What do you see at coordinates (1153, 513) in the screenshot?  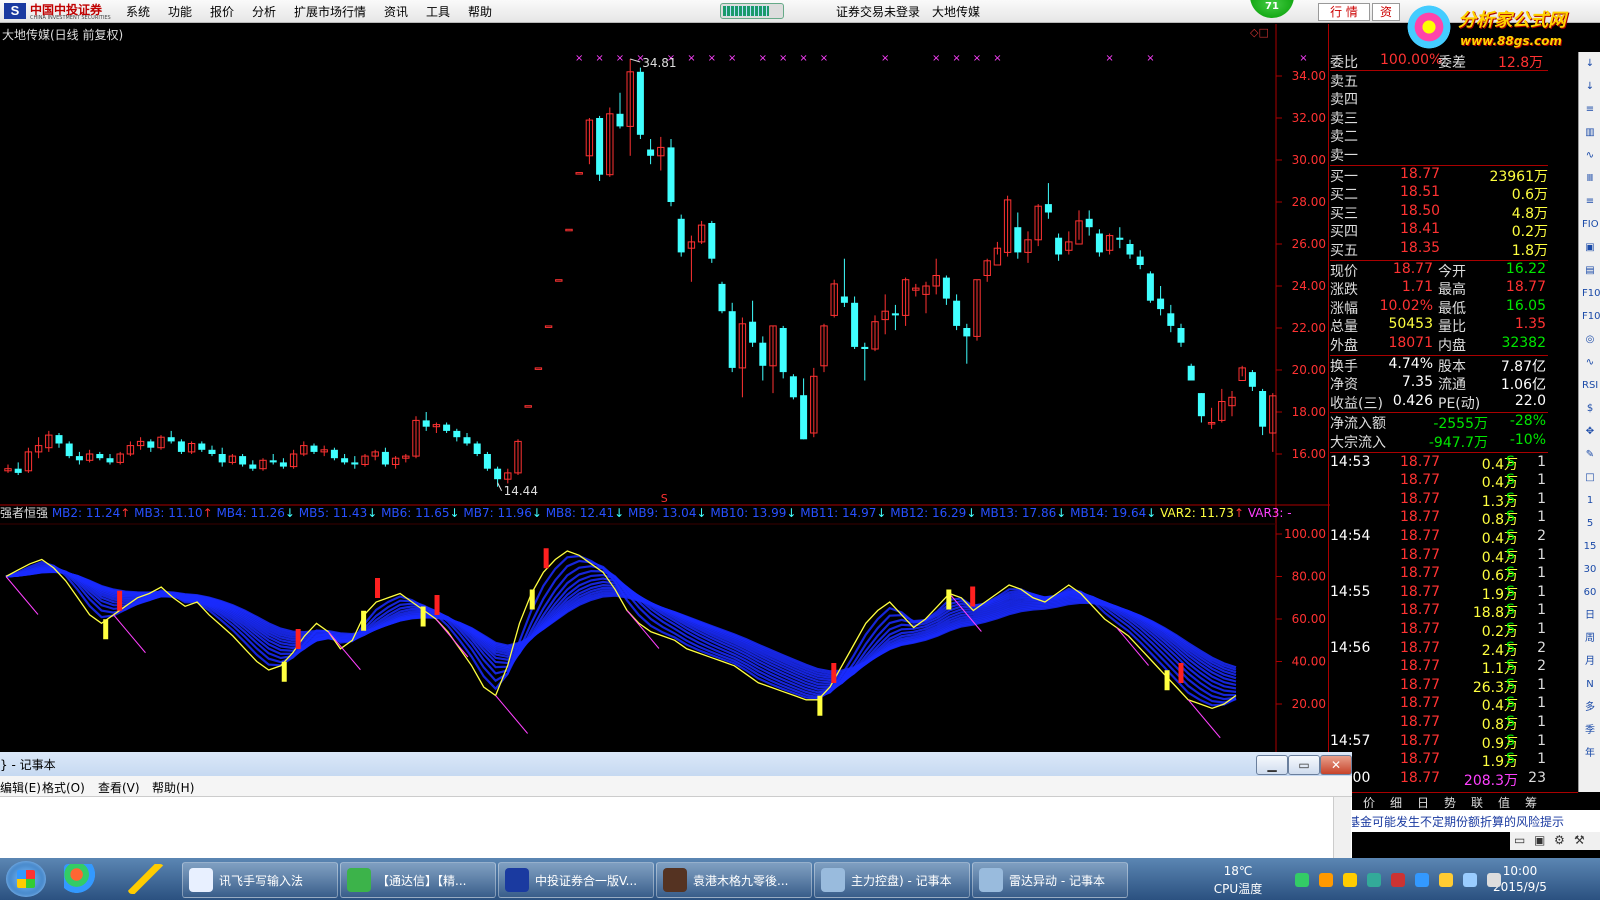 I see `indicator-arrow: ↓` at bounding box center [1153, 513].